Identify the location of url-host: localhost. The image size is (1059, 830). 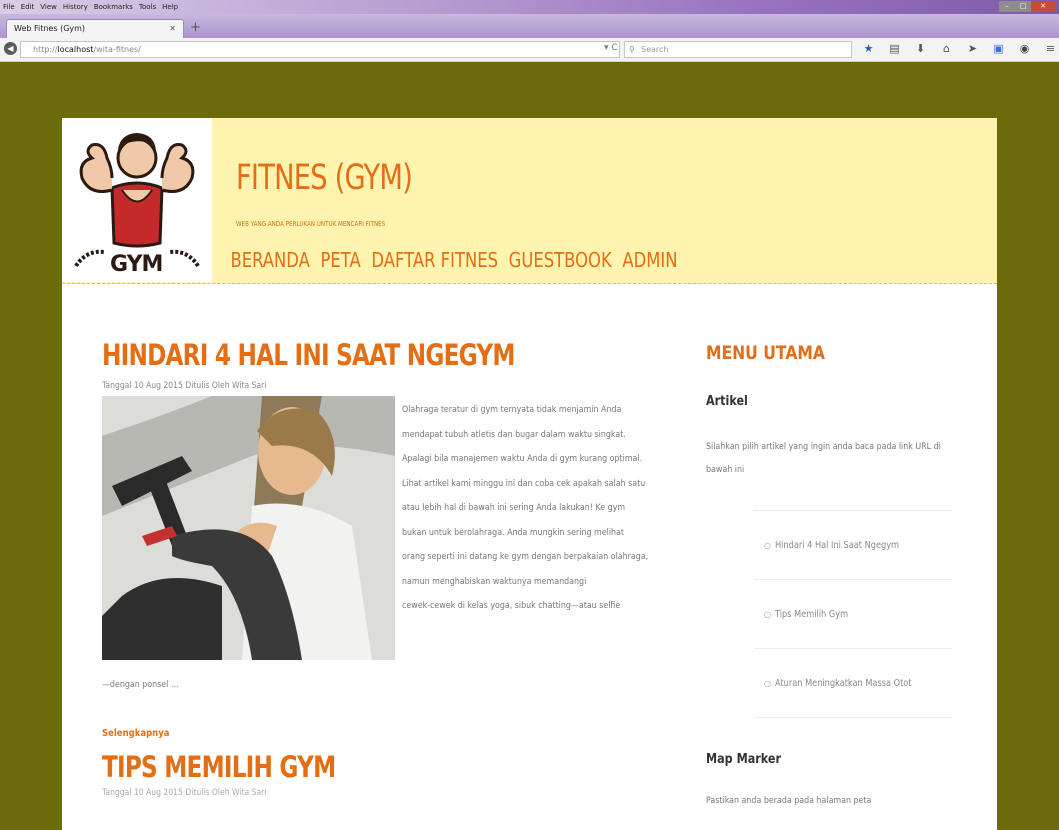
(75, 49).